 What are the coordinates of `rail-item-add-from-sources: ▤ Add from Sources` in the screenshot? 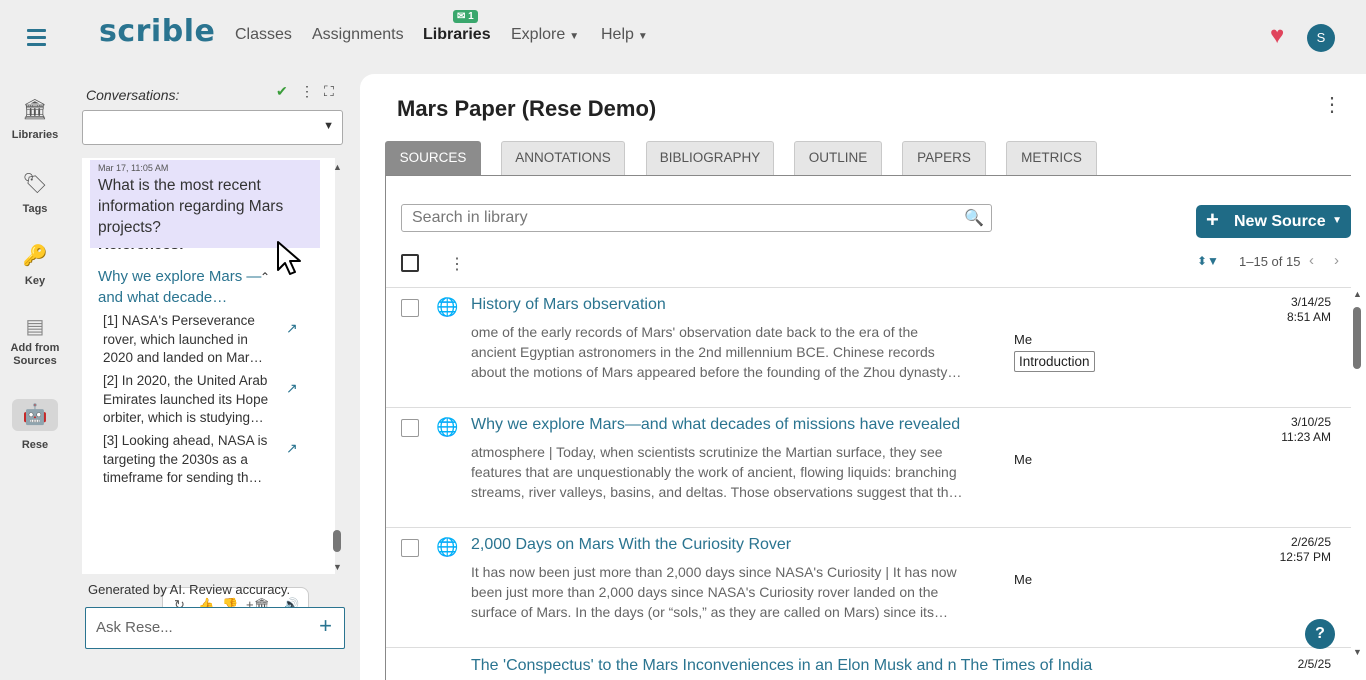 It's located at (35, 342).